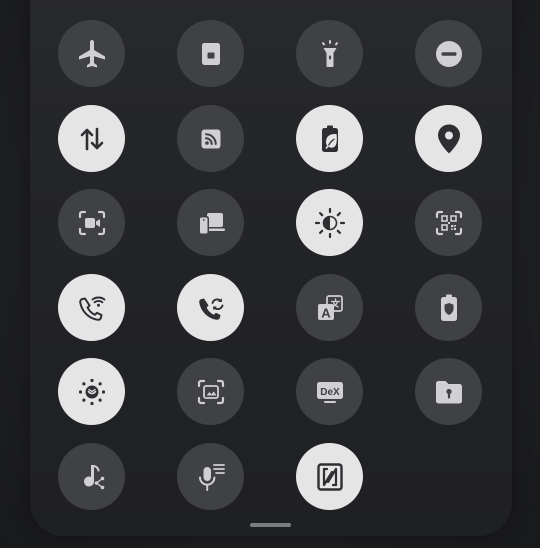 This screenshot has height=548, width=540. I want to click on power-saving-icon, so click(329, 138).